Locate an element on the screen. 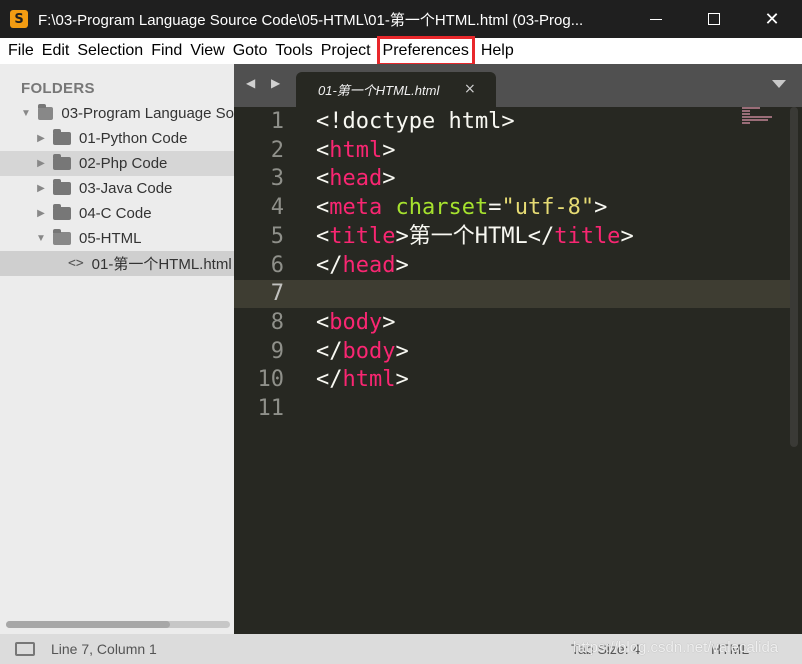 The image size is (802, 664). code-text: <head> is located at coordinates (355, 179).